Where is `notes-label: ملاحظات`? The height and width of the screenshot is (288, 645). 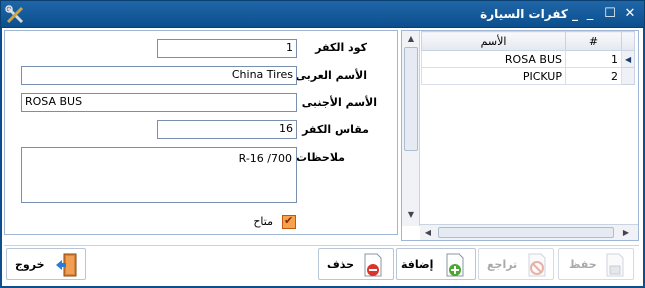
notes-label: ملاحظات is located at coordinates (320, 157).